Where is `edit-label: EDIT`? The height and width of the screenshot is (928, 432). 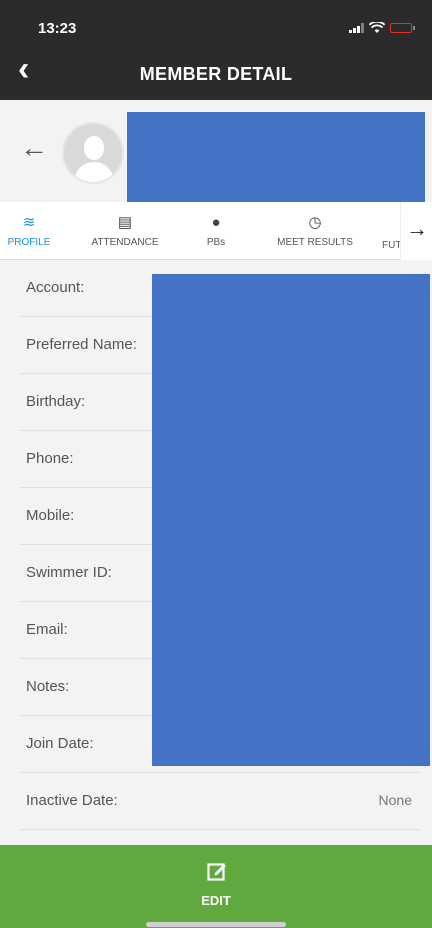
edit-label: EDIT is located at coordinates (216, 900).